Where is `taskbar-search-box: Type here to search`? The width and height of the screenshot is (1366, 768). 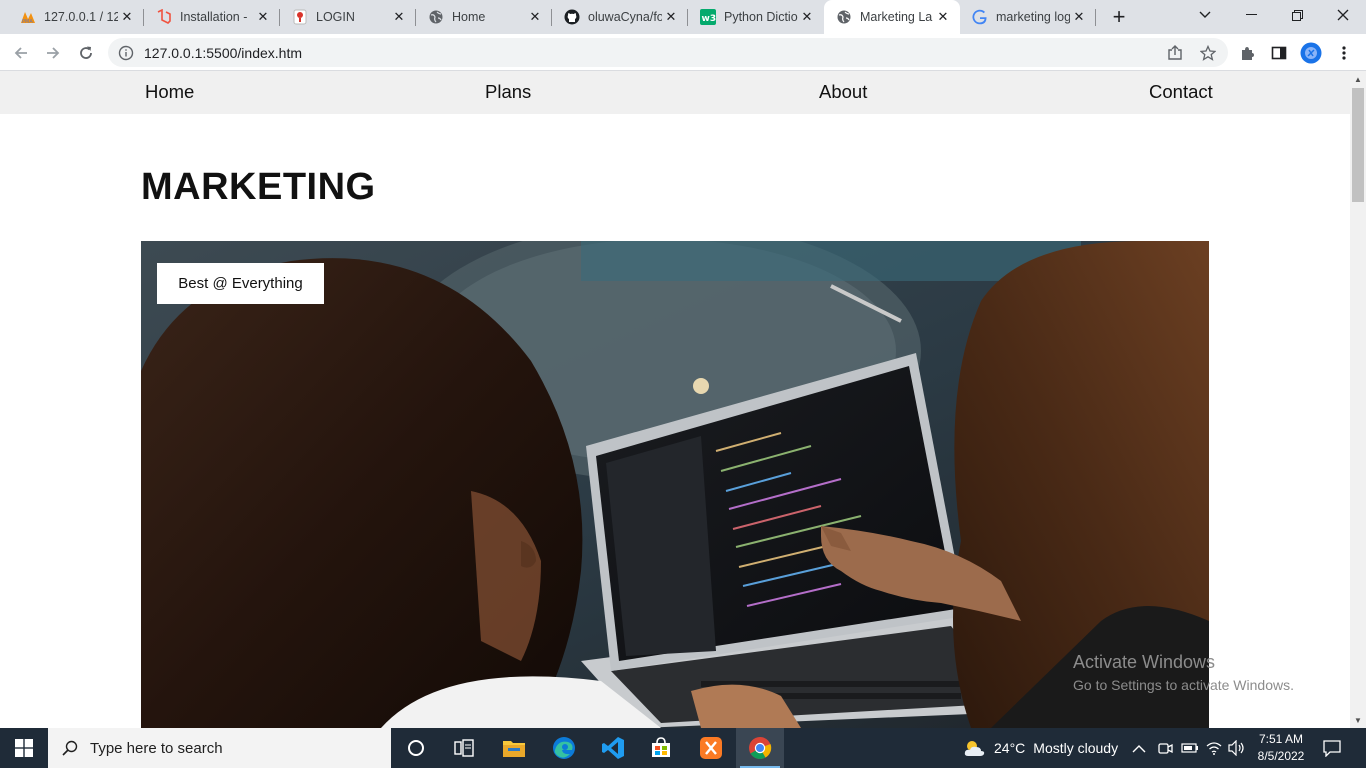
taskbar-search-box: Type here to search is located at coordinates (219, 748).